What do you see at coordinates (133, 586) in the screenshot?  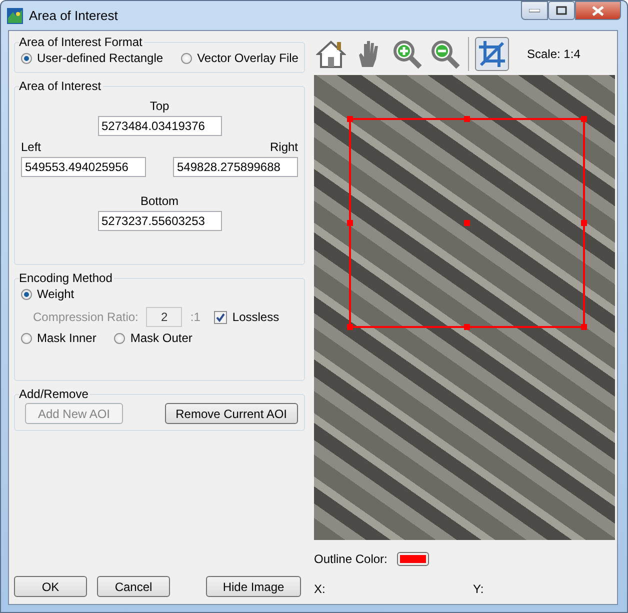 I see `cancel-button: Cancel` at bounding box center [133, 586].